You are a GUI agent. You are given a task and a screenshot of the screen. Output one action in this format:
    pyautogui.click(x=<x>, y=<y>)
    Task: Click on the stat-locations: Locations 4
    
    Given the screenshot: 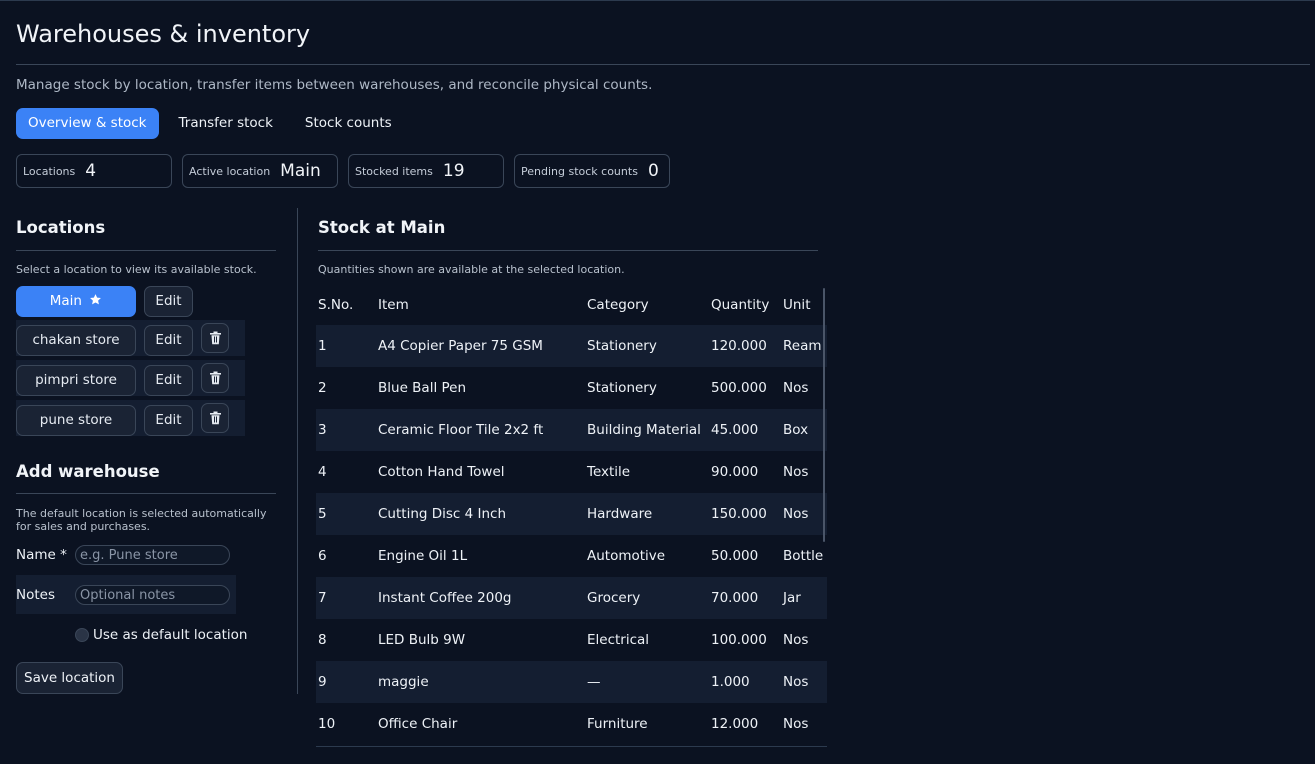 What is the action you would take?
    pyautogui.click(x=94, y=171)
    